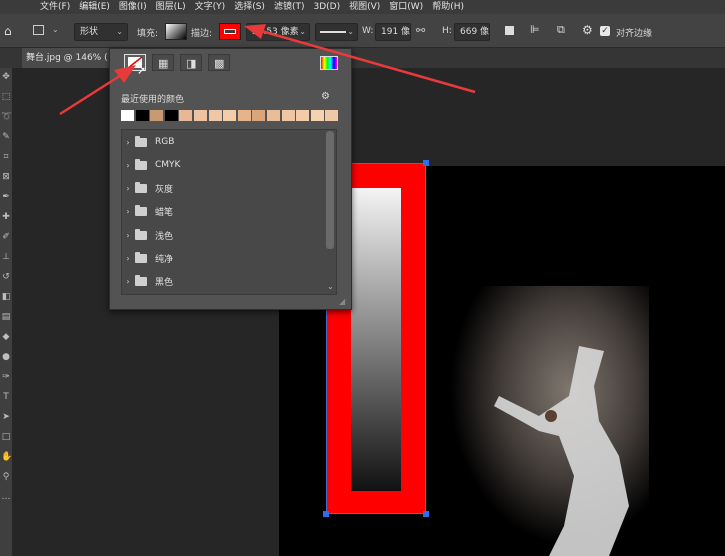 Image resolution: width=725 pixels, height=556 pixels. I want to click on annotation-arrow-nocolor, so click(93, 93).